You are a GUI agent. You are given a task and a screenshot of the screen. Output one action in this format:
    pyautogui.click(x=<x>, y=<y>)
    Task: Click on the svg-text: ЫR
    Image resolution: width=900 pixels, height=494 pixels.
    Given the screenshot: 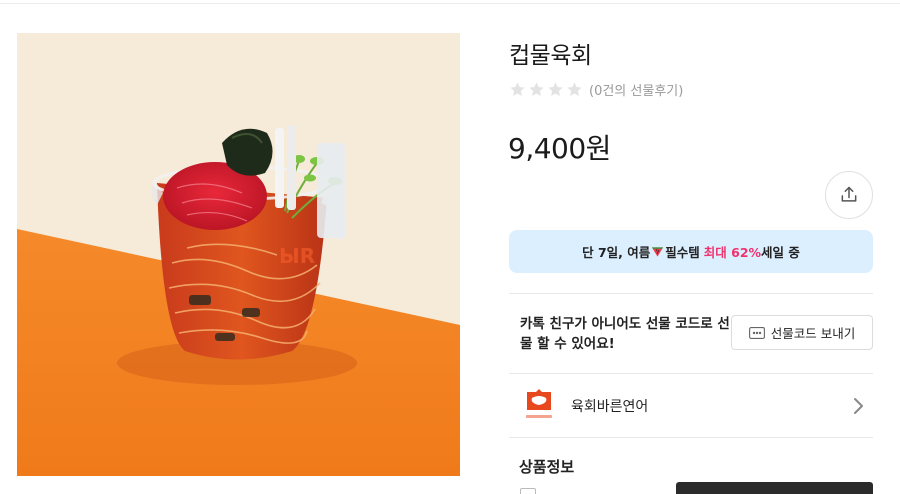 What is the action you would take?
    pyautogui.click(x=297, y=256)
    